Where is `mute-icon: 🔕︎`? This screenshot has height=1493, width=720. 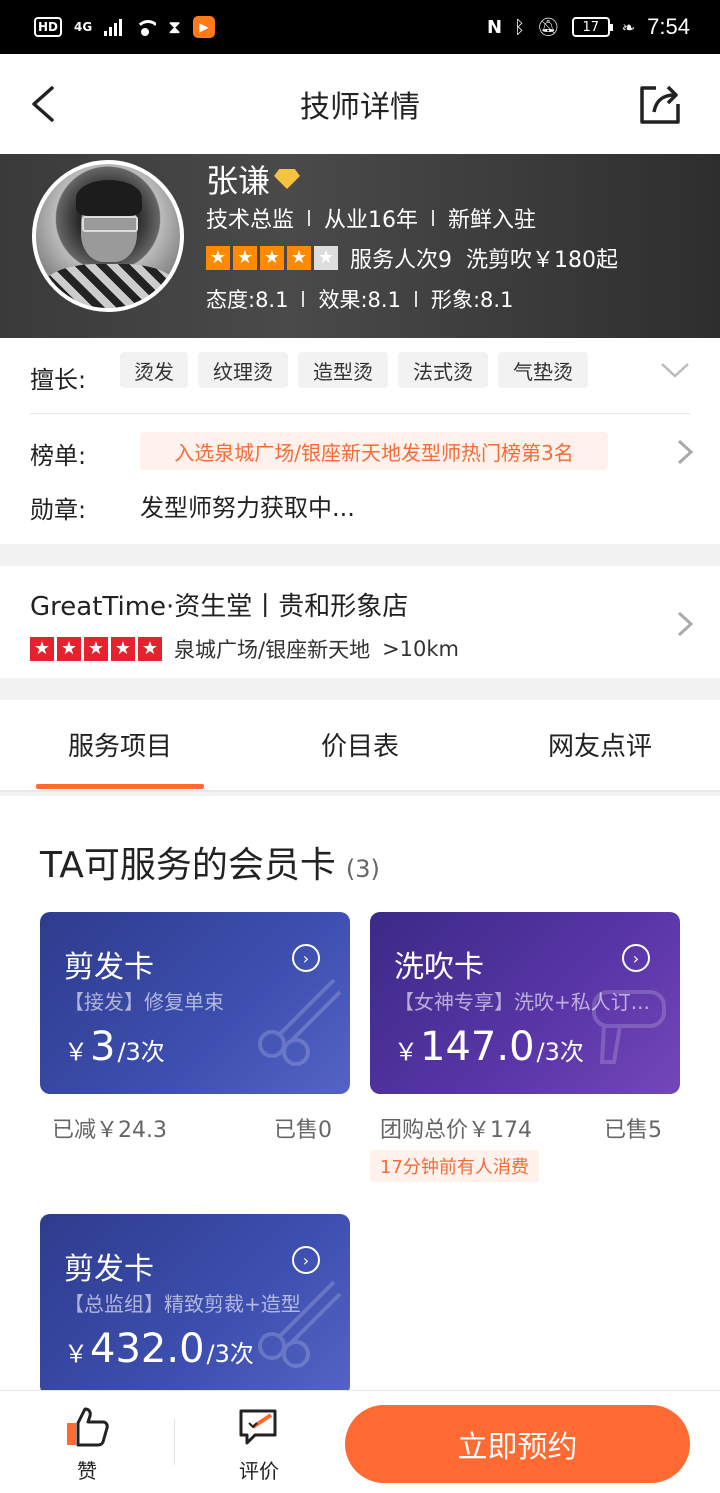
mute-icon: 🔕︎ is located at coordinates (548, 27).